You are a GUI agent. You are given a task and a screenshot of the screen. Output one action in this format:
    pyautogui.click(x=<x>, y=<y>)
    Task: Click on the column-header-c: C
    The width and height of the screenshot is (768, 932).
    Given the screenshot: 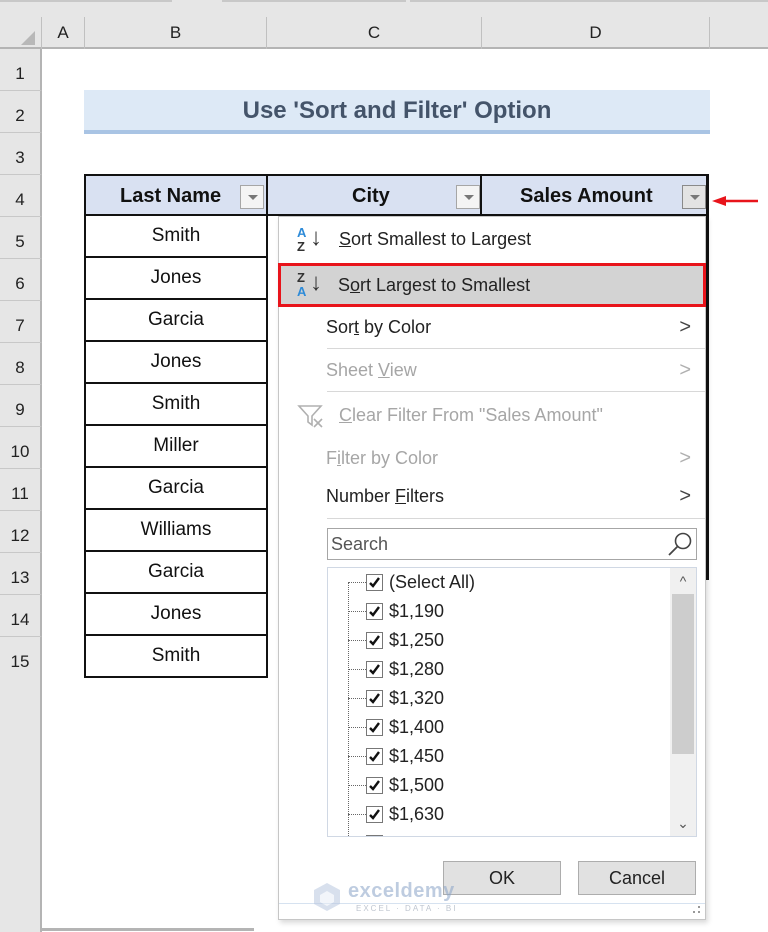 What is the action you would take?
    pyautogui.click(x=374, y=33)
    